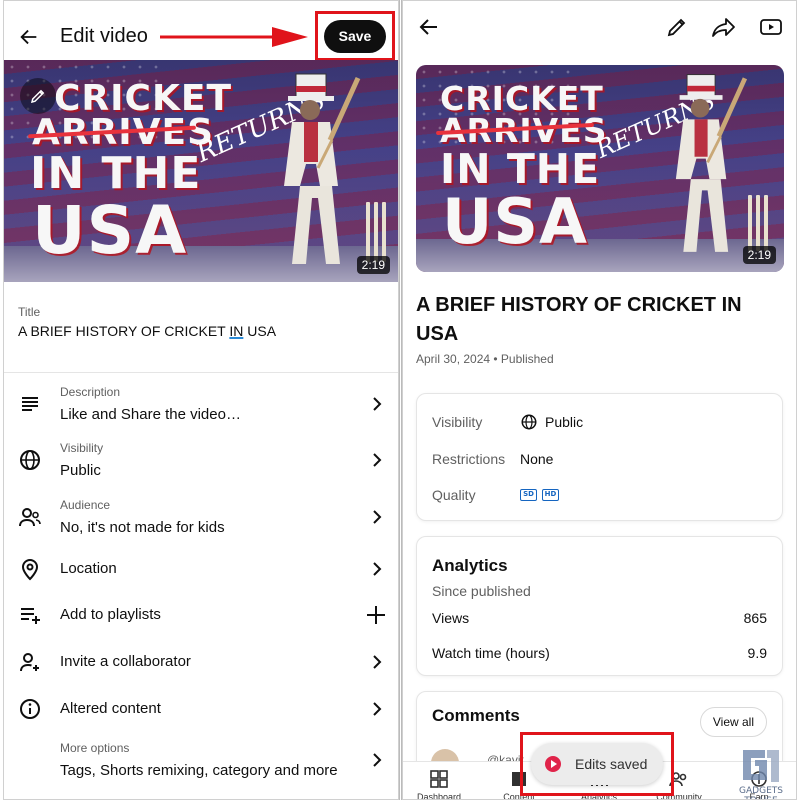  I want to click on invite-collaborator-value: Invite a collaborator, so click(125, 661).